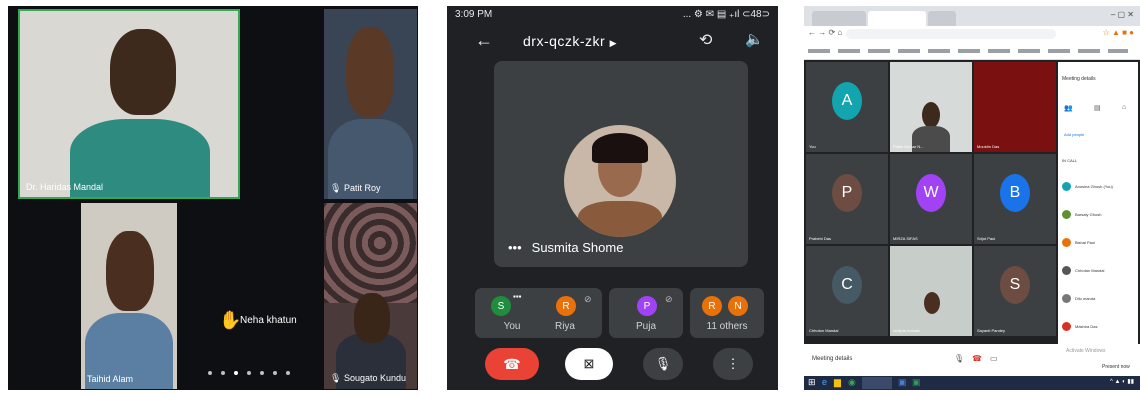 This screenshot has height=396, width=1140. What do you see at coordinates (1122, 14) in the screenshot?
I see `window-controls-icon: – ▢ ✕` at bounding box center [1122, 14].